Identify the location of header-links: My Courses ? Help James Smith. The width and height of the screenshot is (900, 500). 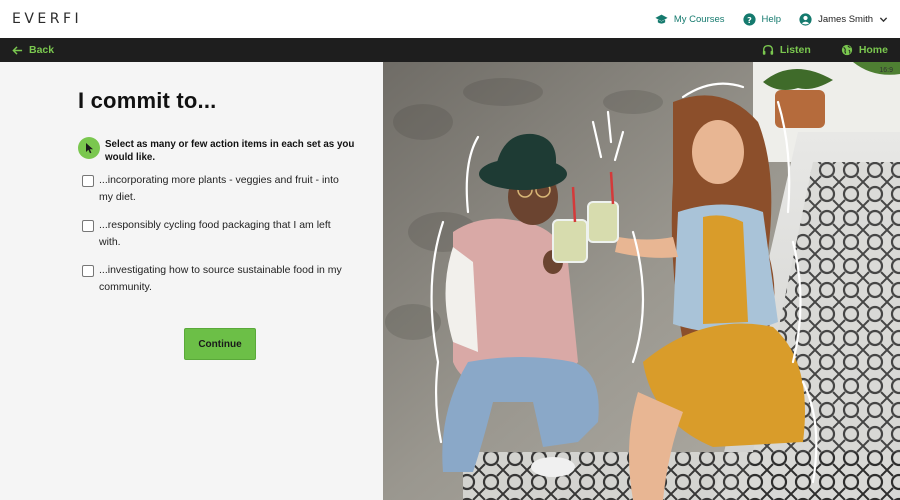
(771, 19).